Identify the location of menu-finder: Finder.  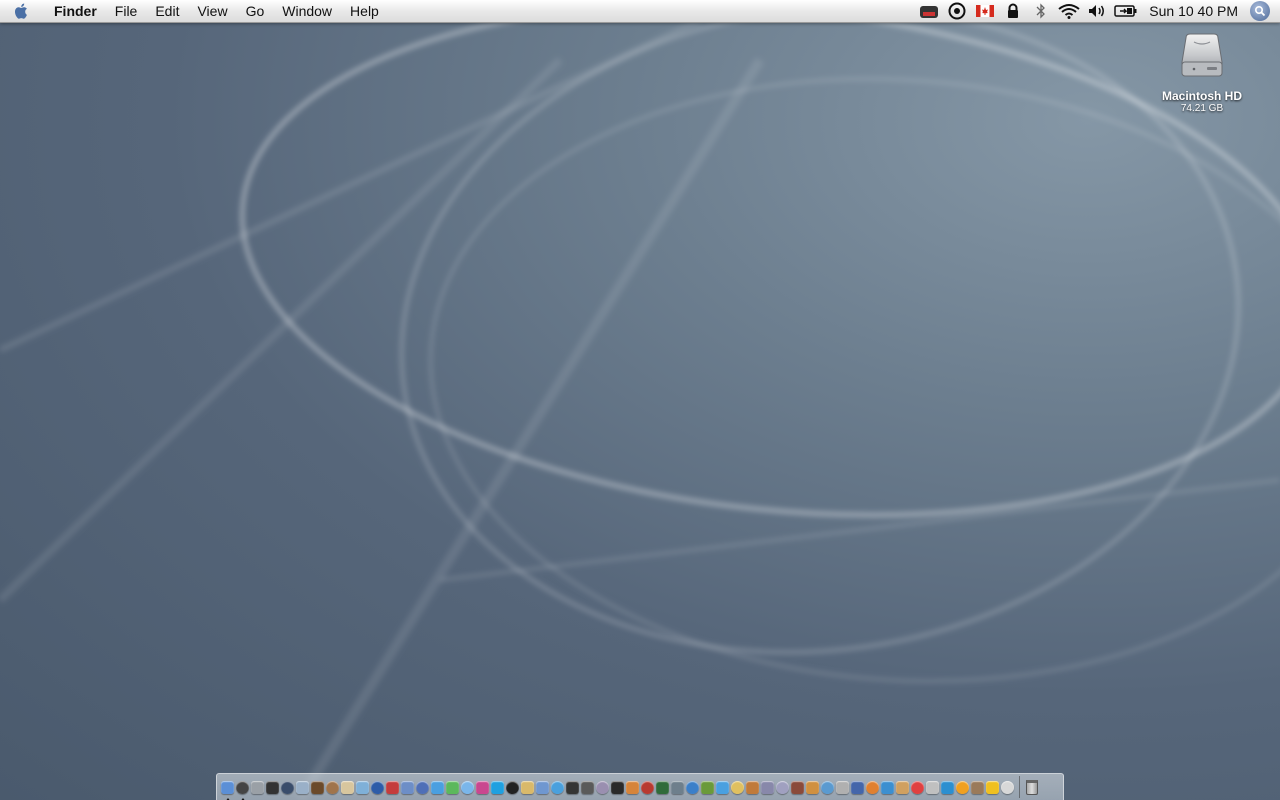
(75, 11).